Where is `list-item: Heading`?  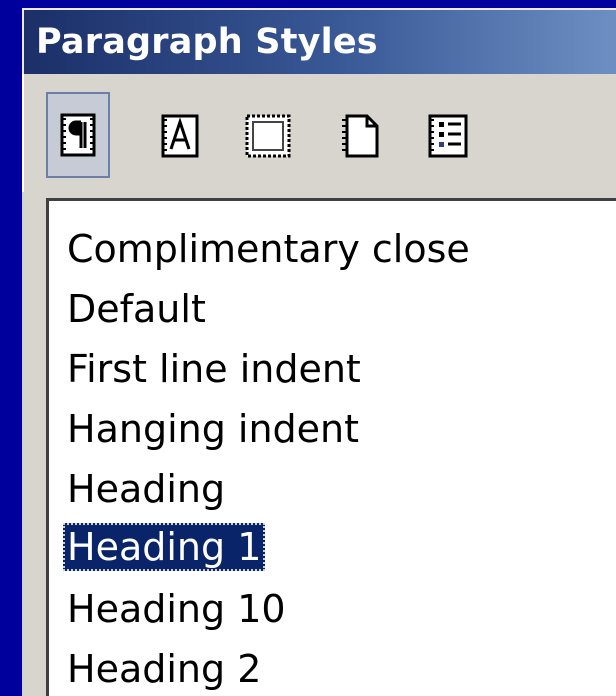
list-item: Heading is located at coordinates (146, 489).